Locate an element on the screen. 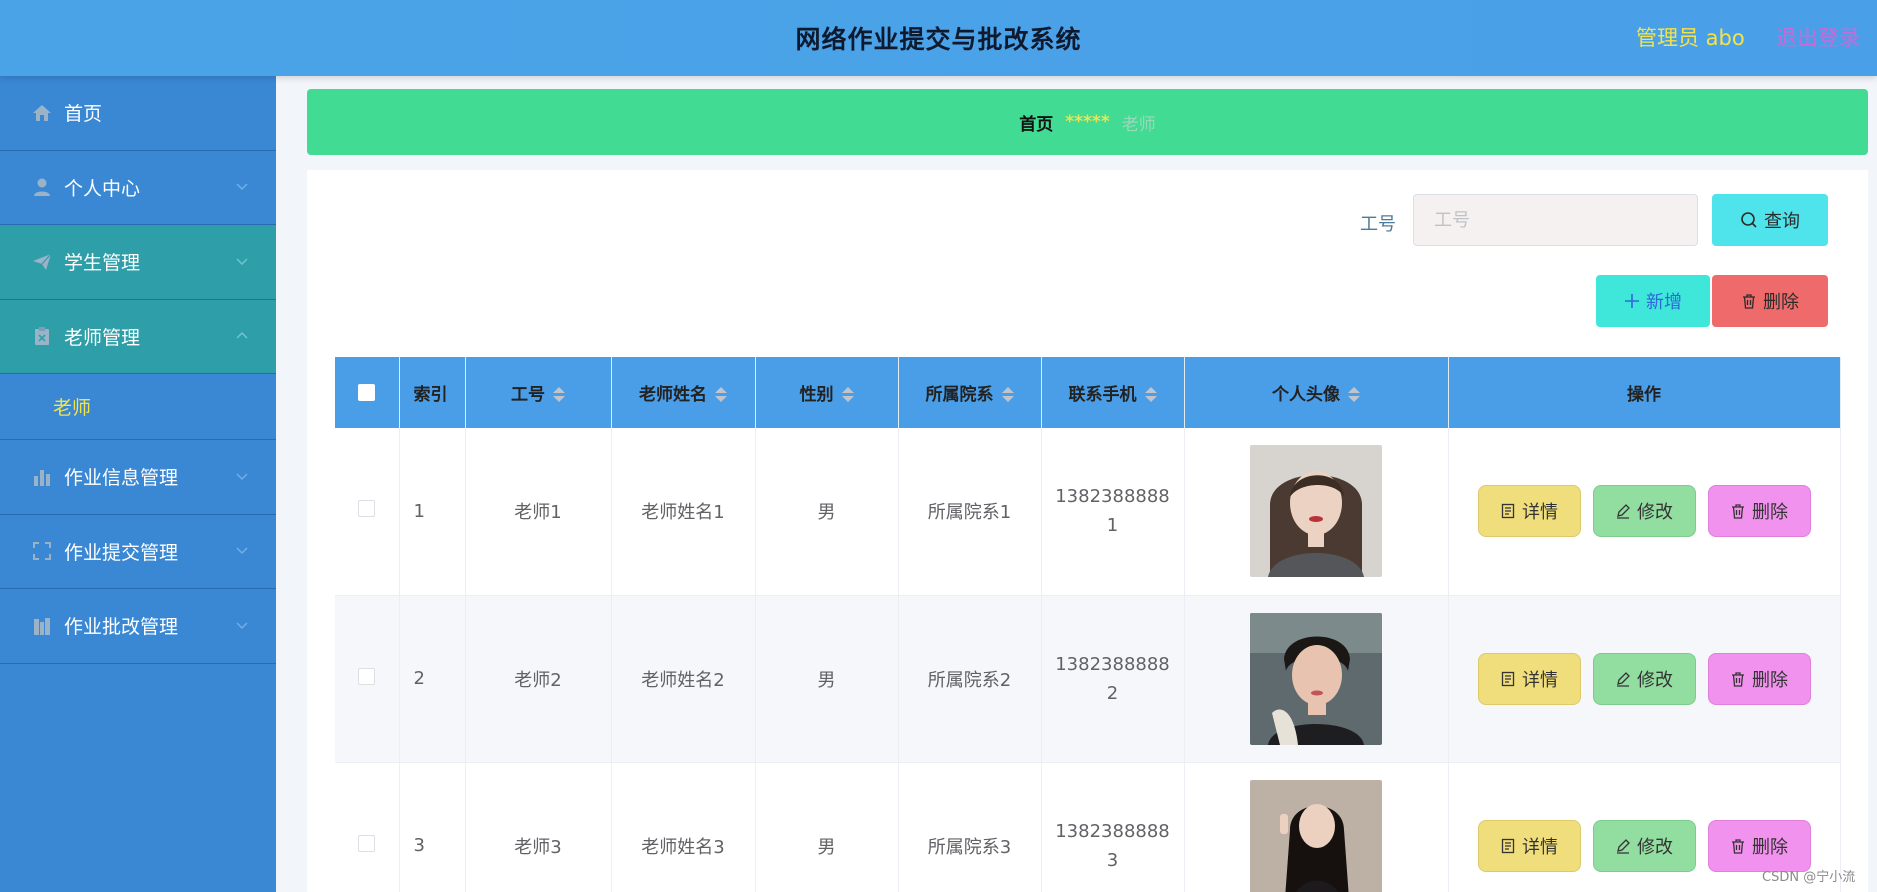 The width and height of the screenshot is (1877, 892). sidebar-item-teacher-management: 老师管理 is located at coordinates (138, 336).